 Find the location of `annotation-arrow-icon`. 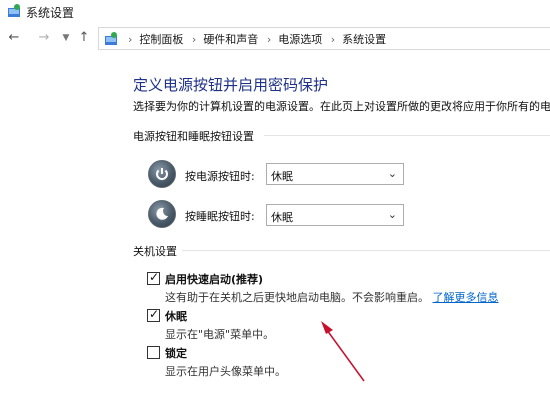

annotation-arrow-icon is located at coordinates (343, 351).